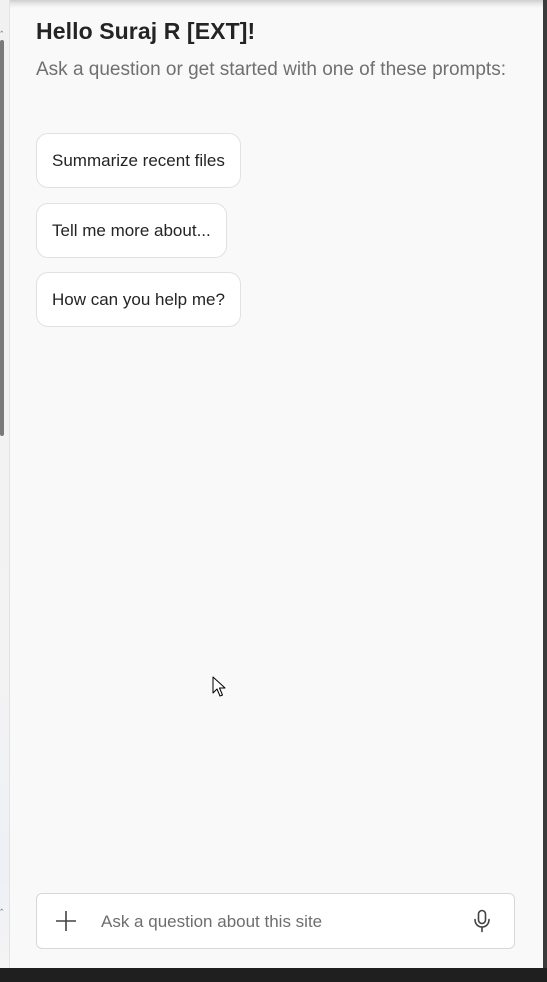  I want to click on chat-question-input, so click(281, 922).